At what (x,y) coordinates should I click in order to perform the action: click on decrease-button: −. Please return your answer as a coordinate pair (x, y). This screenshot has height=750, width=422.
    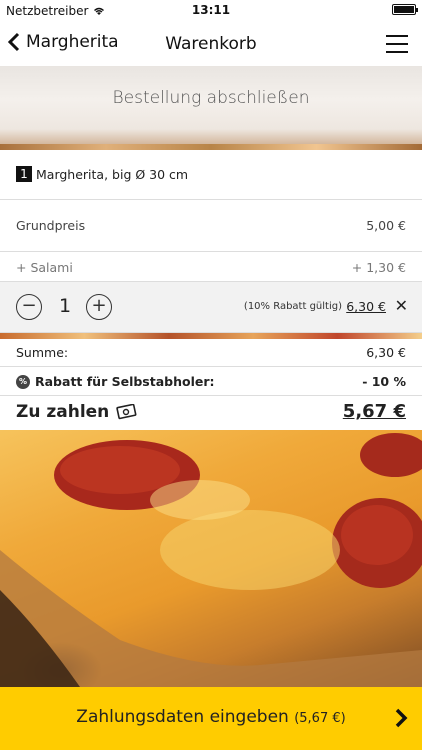
    Looking at the image, I should click on (29, 307).